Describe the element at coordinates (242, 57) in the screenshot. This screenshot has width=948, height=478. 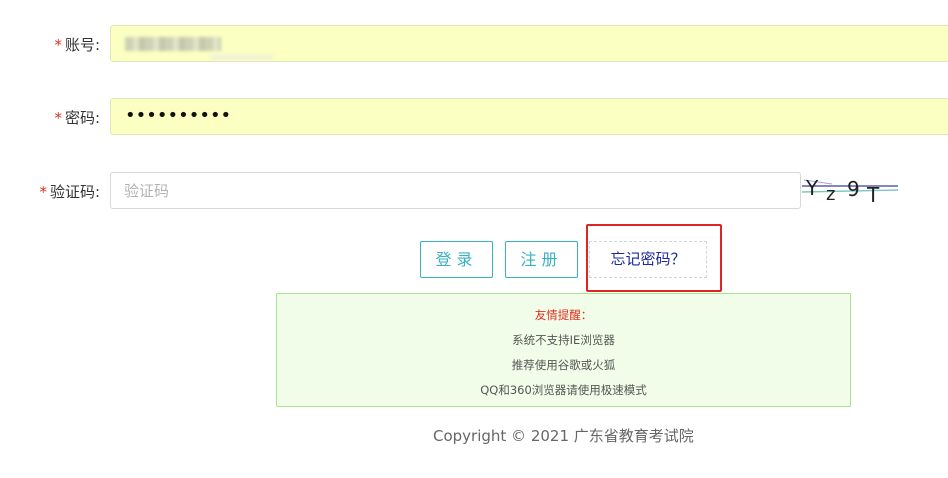
I see `blurred-smudge` at that location.